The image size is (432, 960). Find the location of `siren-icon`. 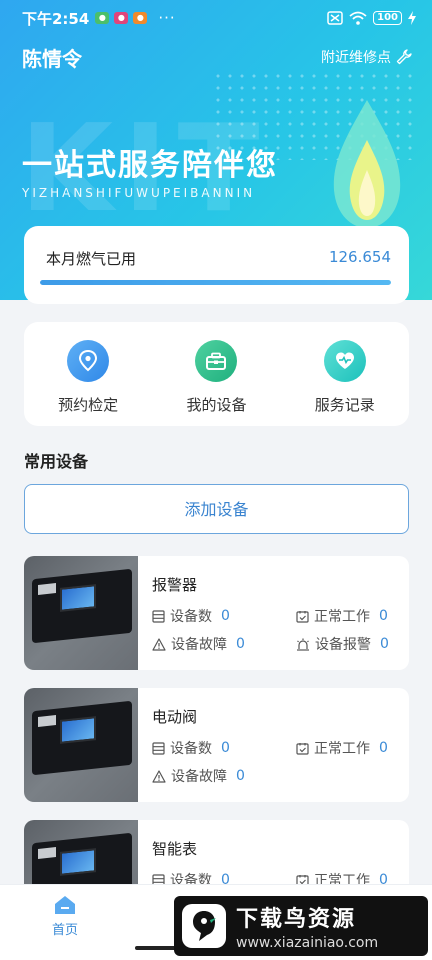

siren-icon is located at coordinates (303, 644).